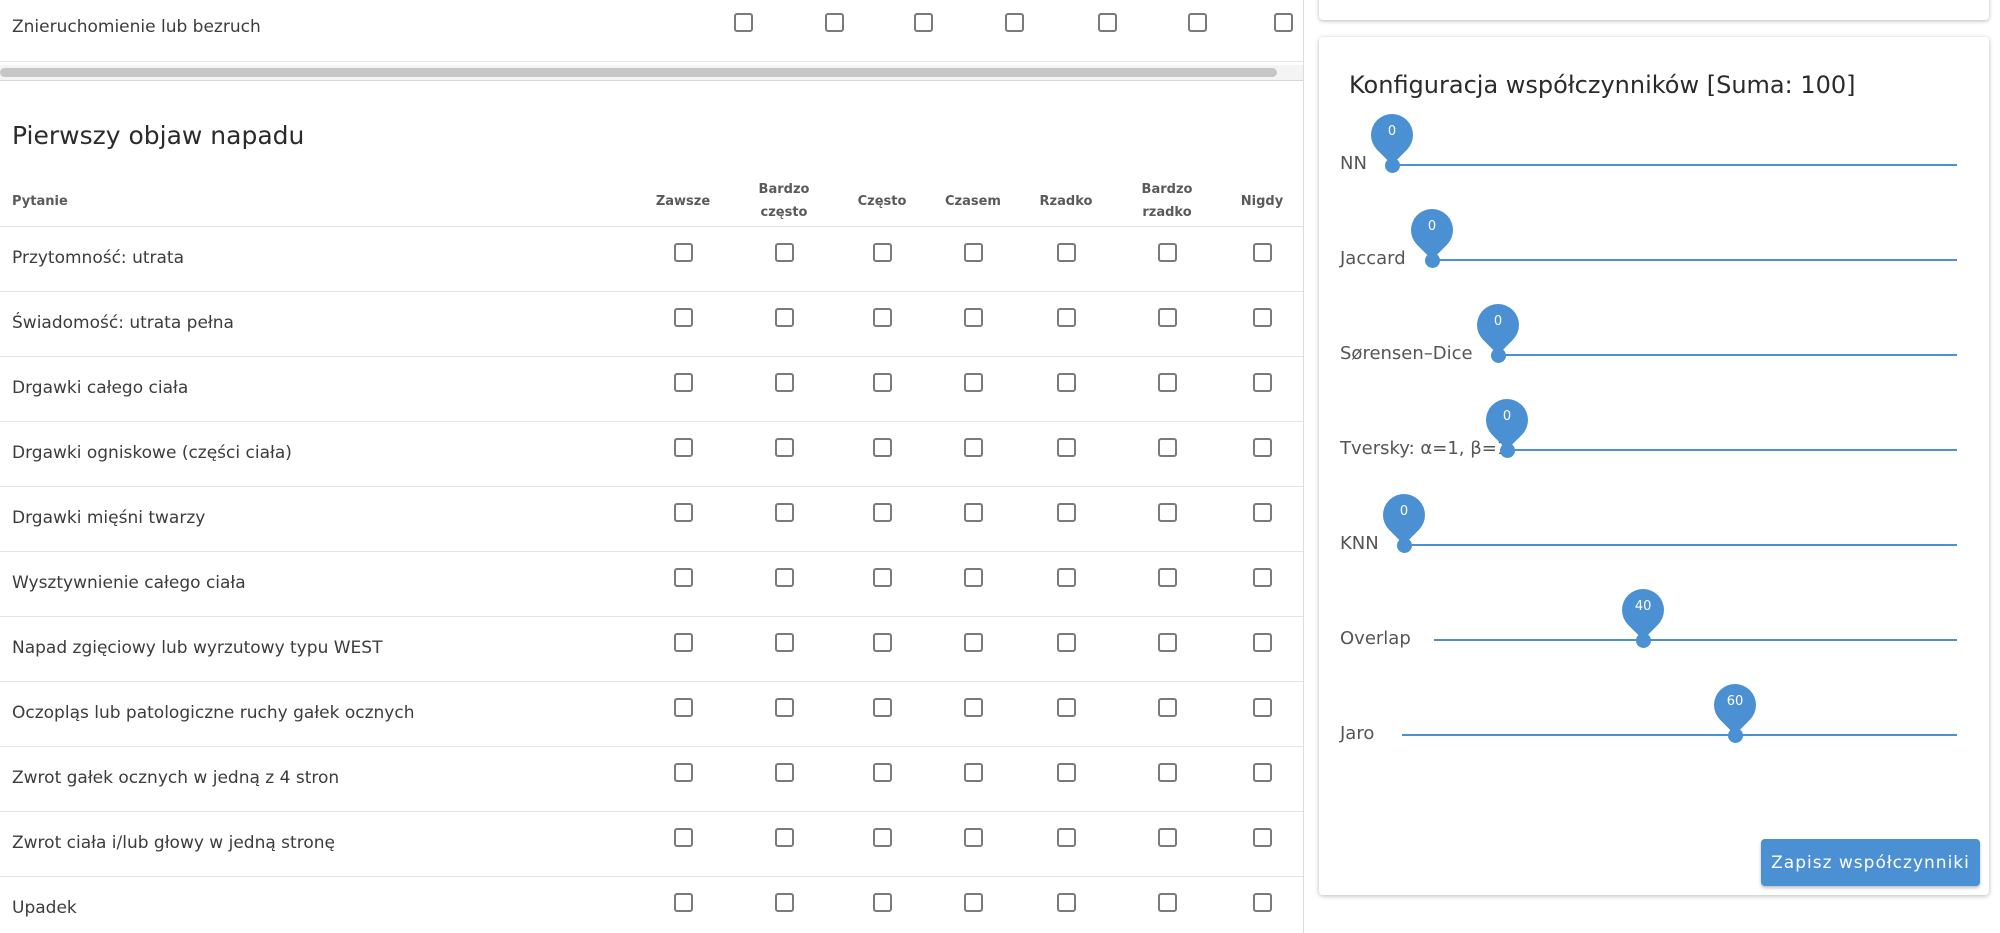 Image resolution: width=2000 pixels, height=933 pixels. What do you see at coordinates (1654, 237) in the screenshot?
I see `coefficient-slider: Jaccard 0` at bounding box center [1654, 237].